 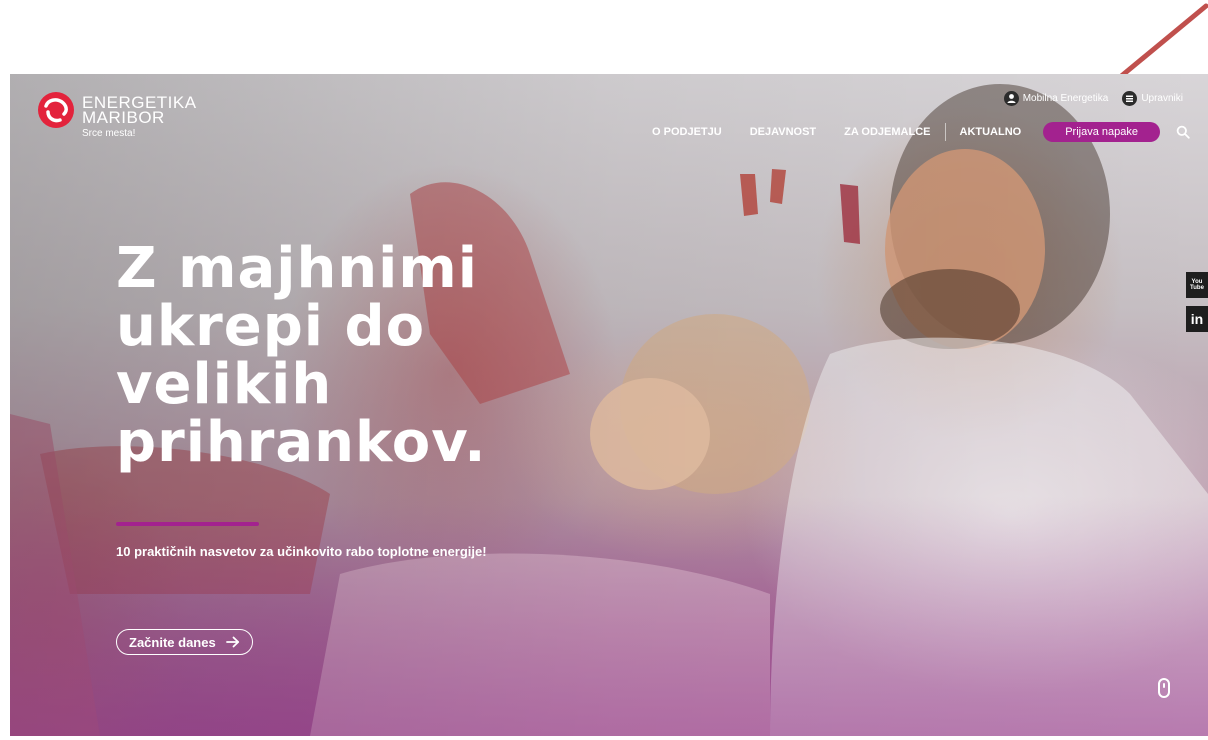 I want to click on logo-tagline: Srce mesta!, so click(x=109, y=133).